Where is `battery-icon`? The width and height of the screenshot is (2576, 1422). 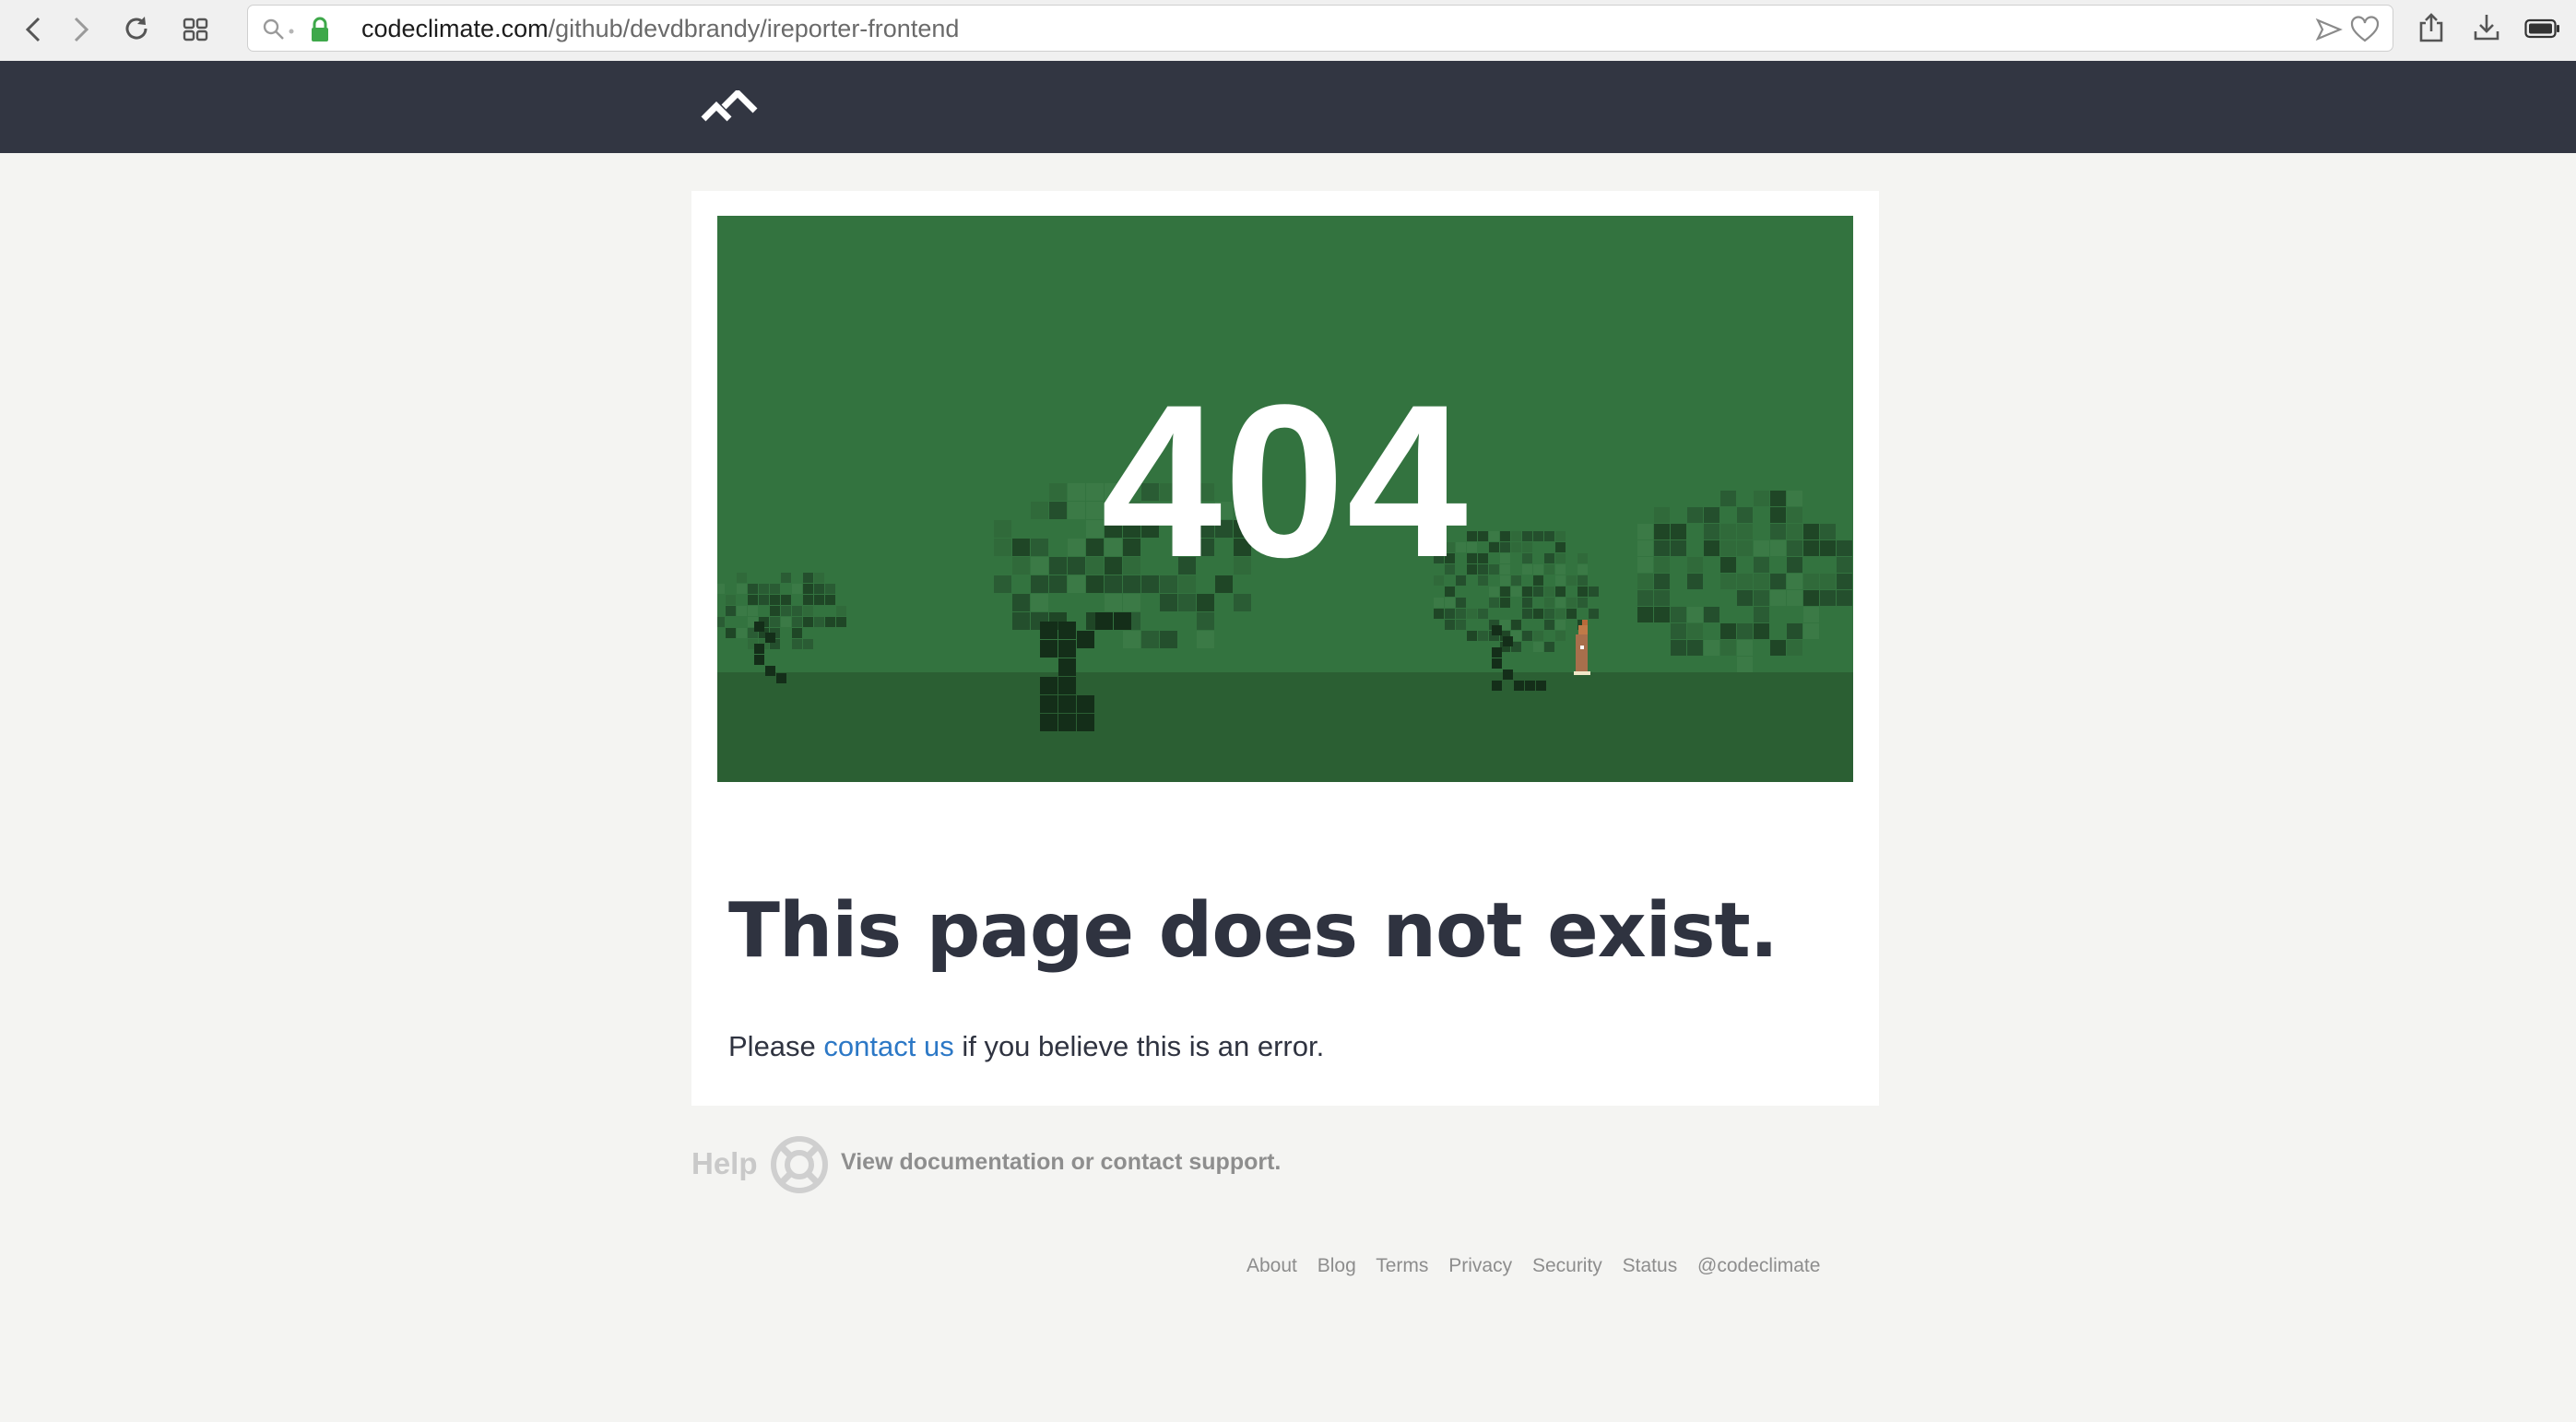 battery-icon is located at coordinates (2541, 29).